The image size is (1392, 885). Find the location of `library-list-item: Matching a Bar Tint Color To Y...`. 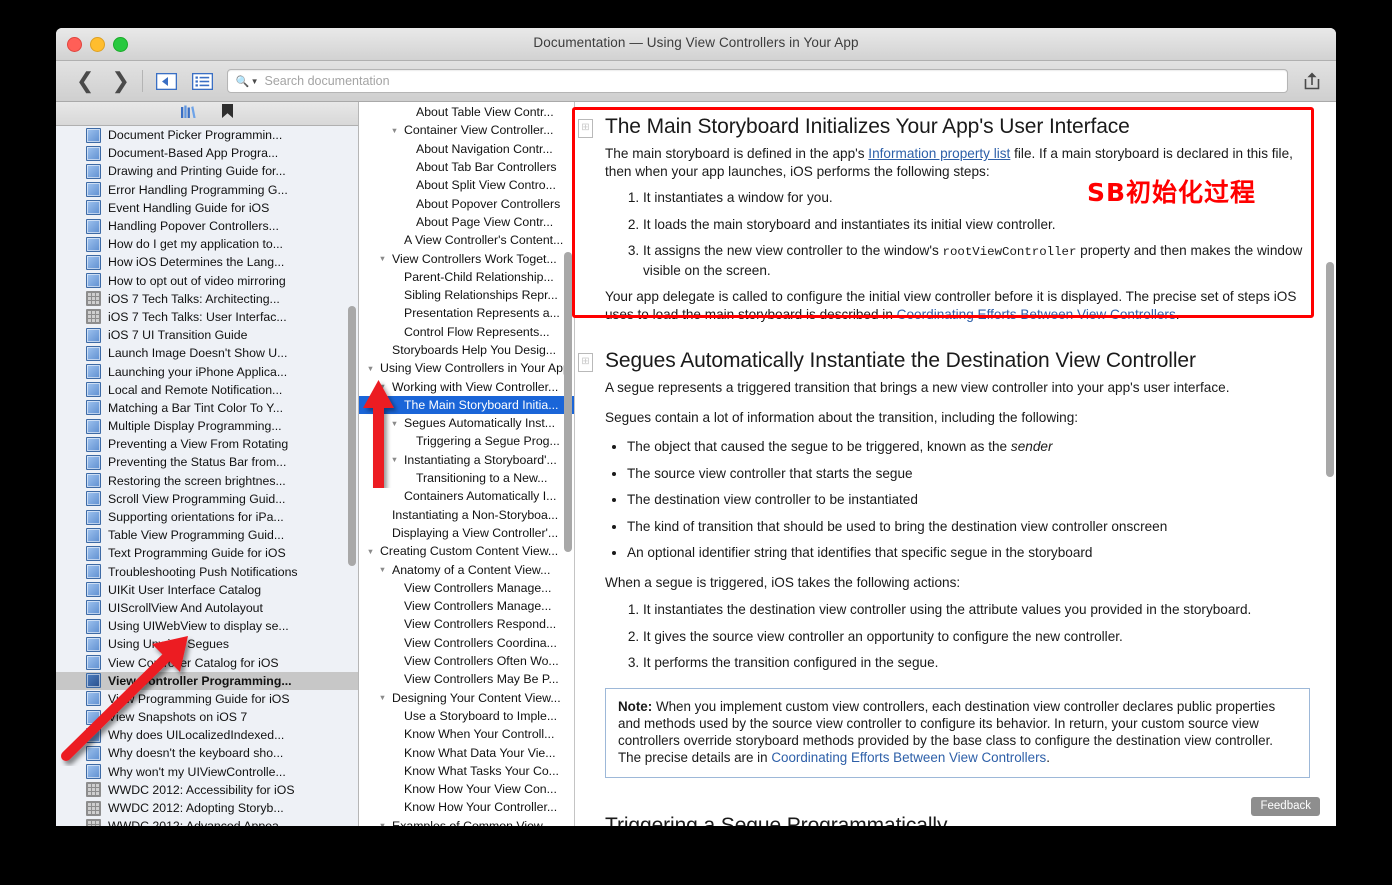

library-list-item: Matching a Bar Tint Color To Y... is located at coordinates (207, 408).